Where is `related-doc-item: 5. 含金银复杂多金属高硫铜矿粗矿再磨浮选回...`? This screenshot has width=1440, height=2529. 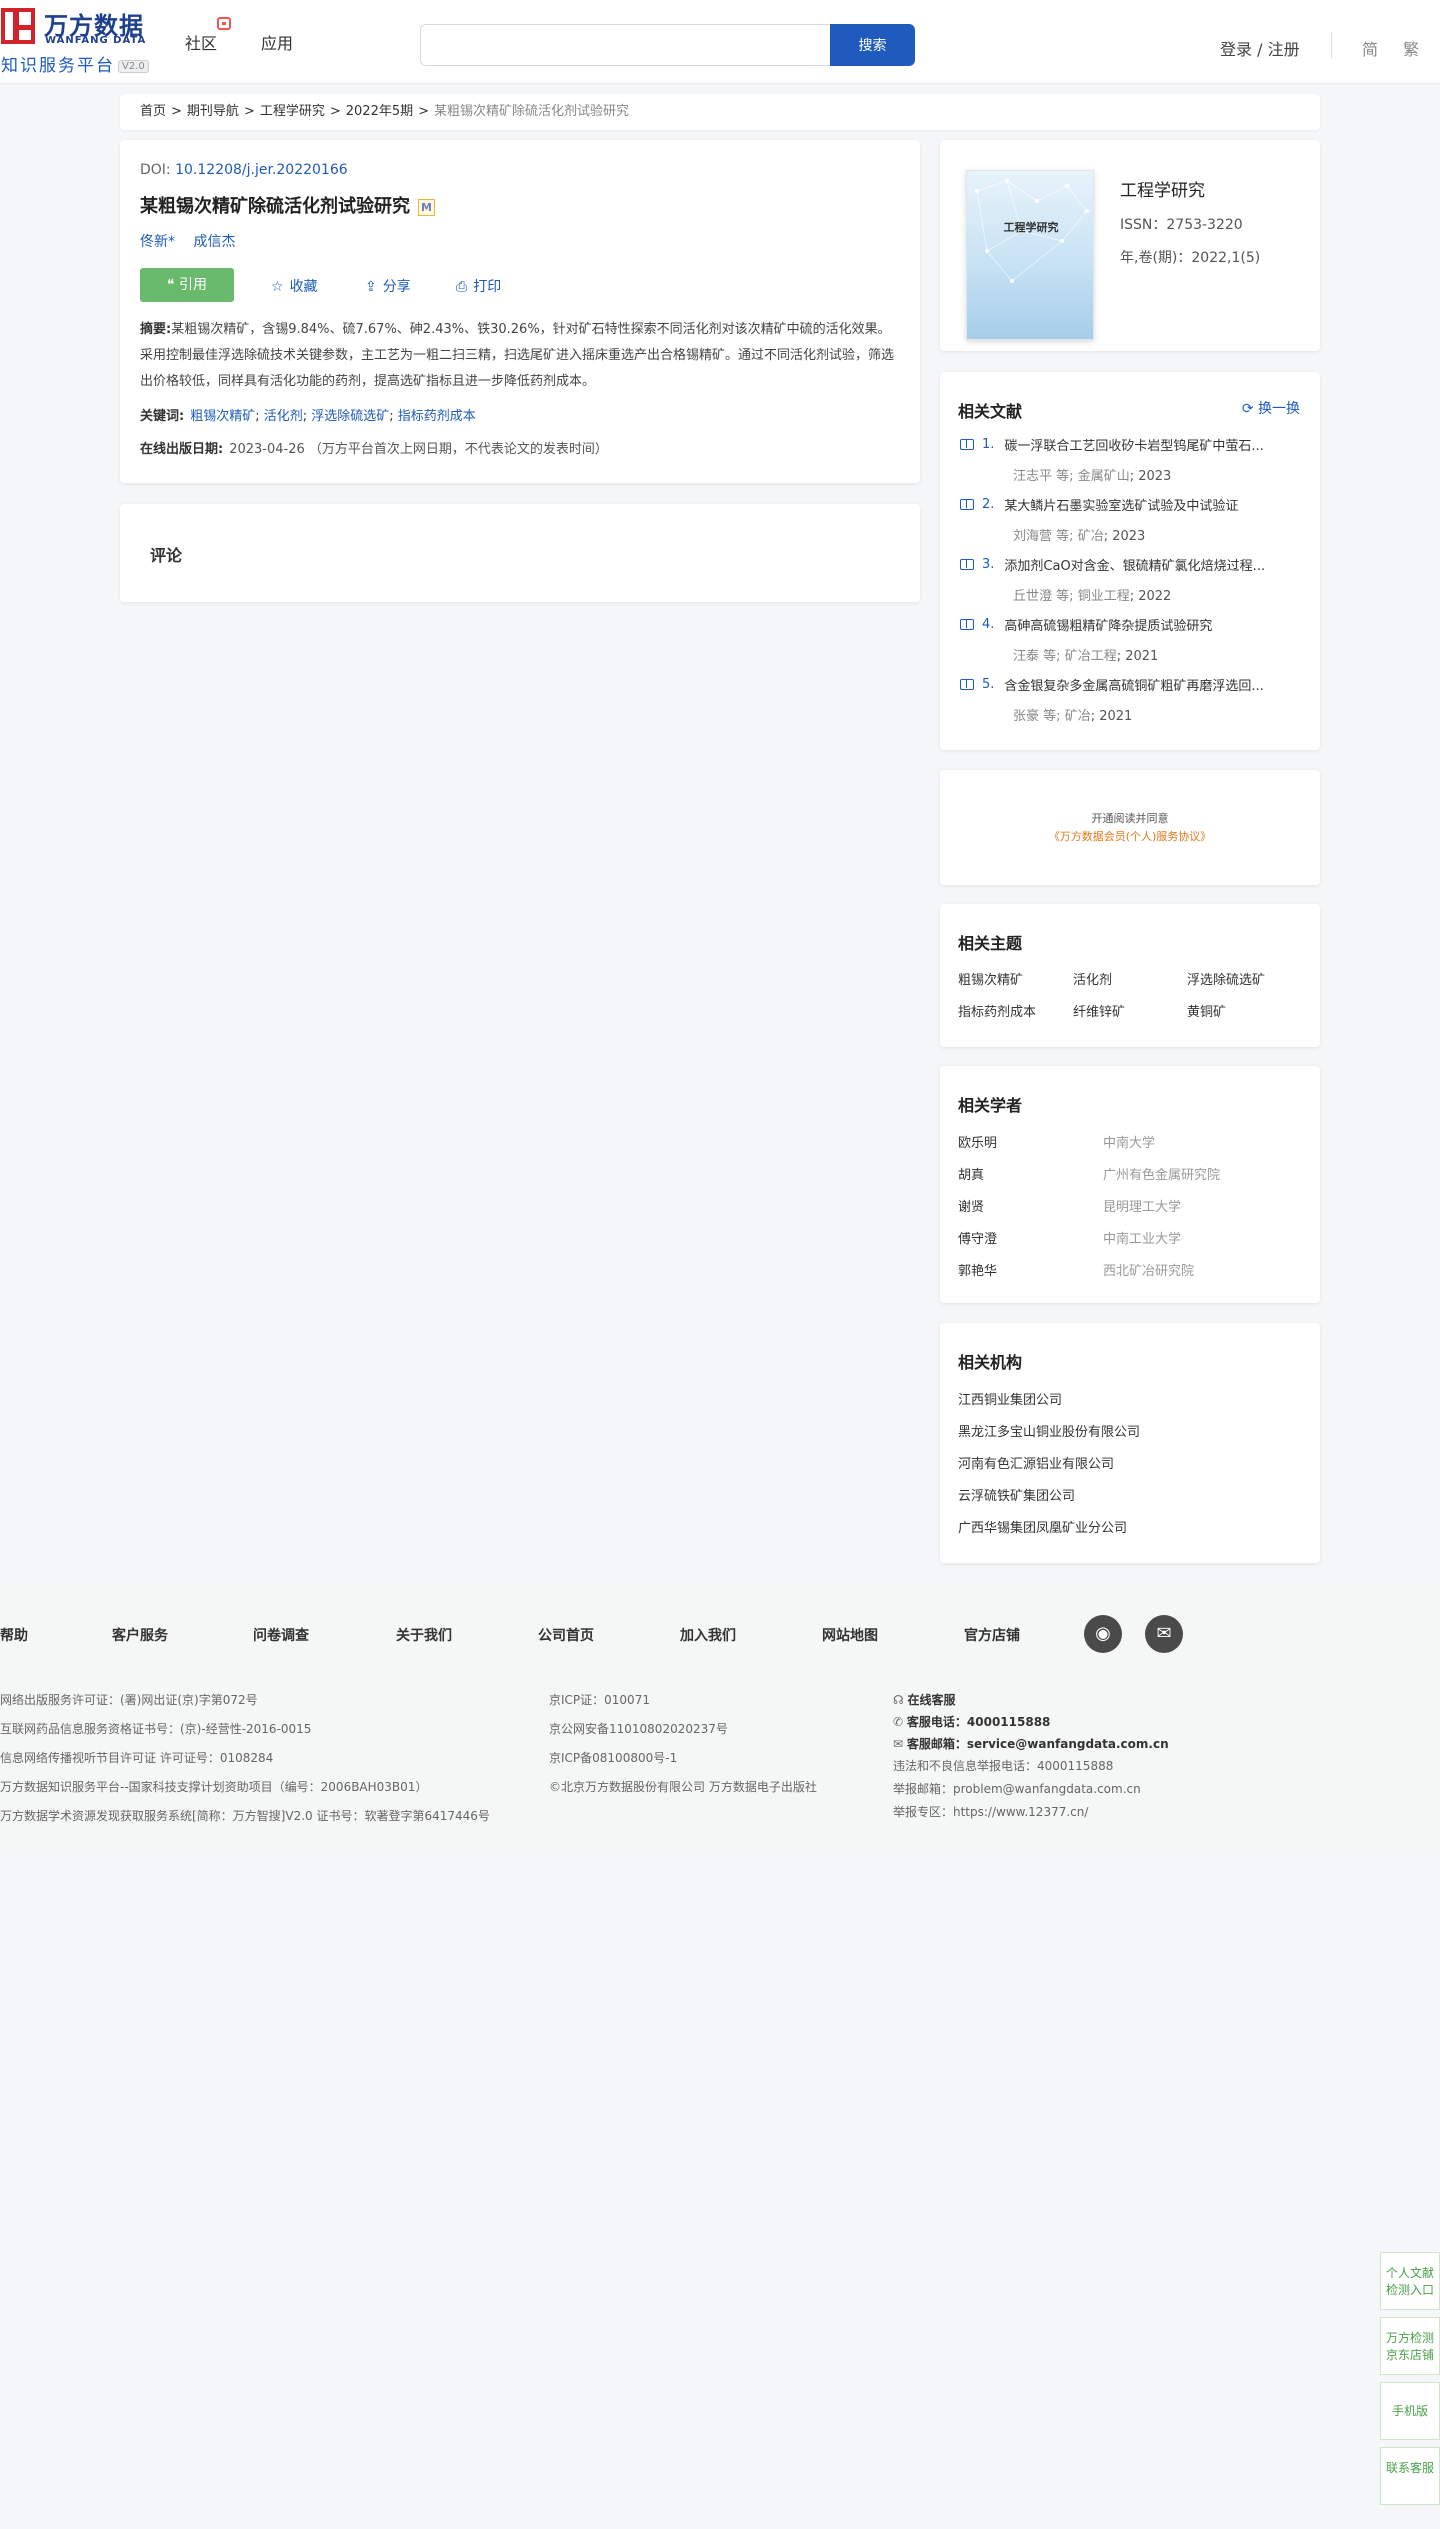
related-doc-item: 5. 含金银复杂多金属高硫铜矿粗矿再磨浮选回... is located at coordinates (1130, 684).